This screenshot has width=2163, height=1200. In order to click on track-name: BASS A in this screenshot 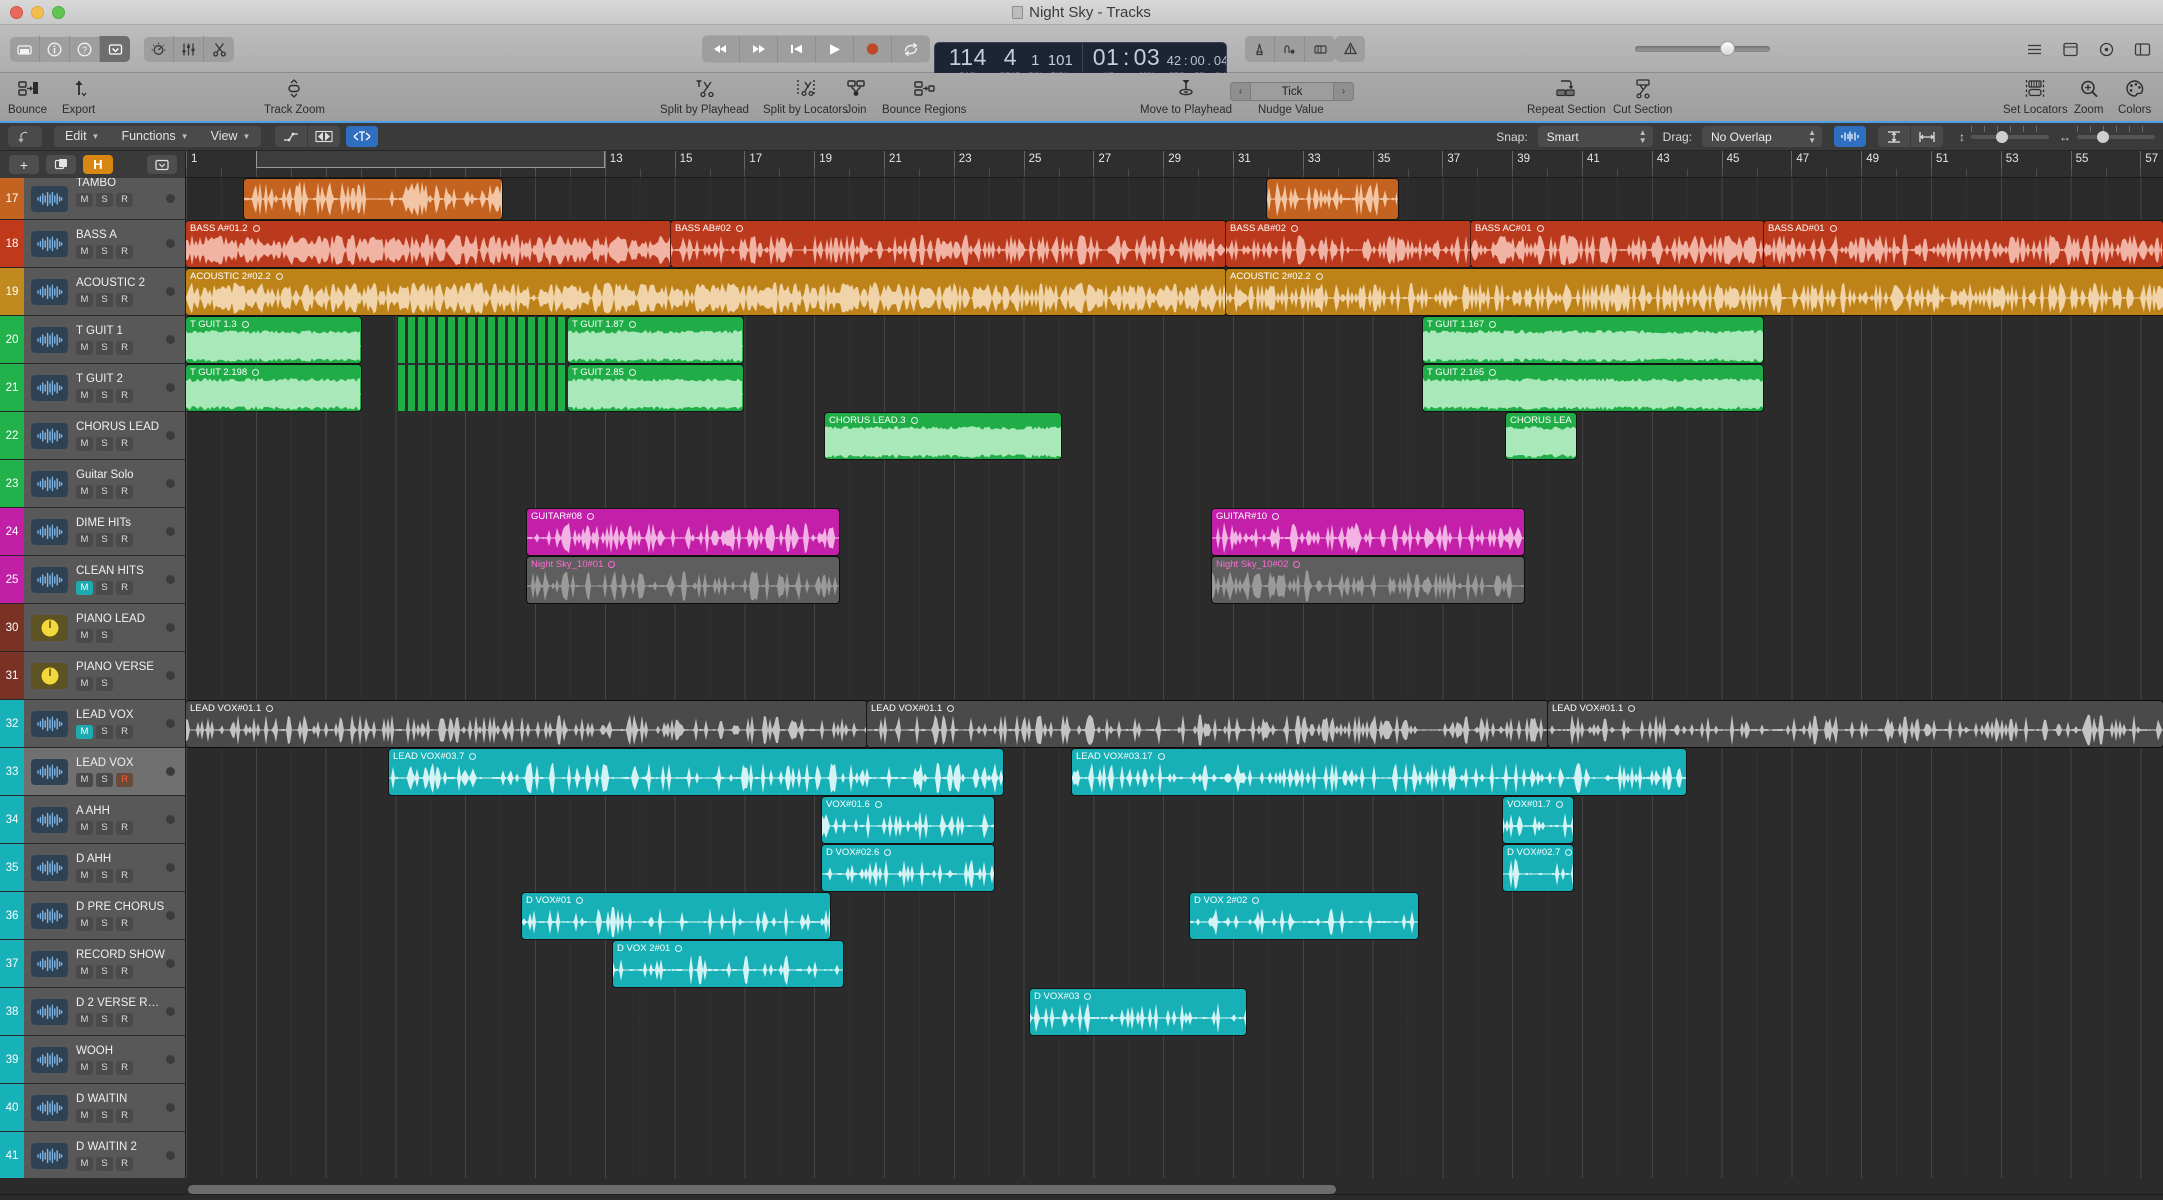, I will do `click(121, 235)`.